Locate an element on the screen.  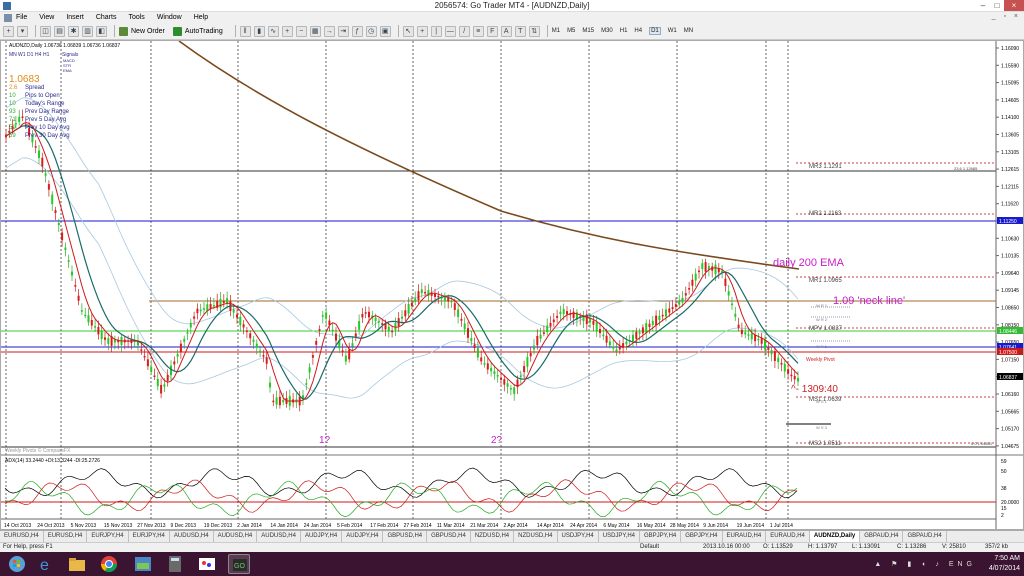
bar-chart-icon: ǁ is located at coordinates (245, 31).